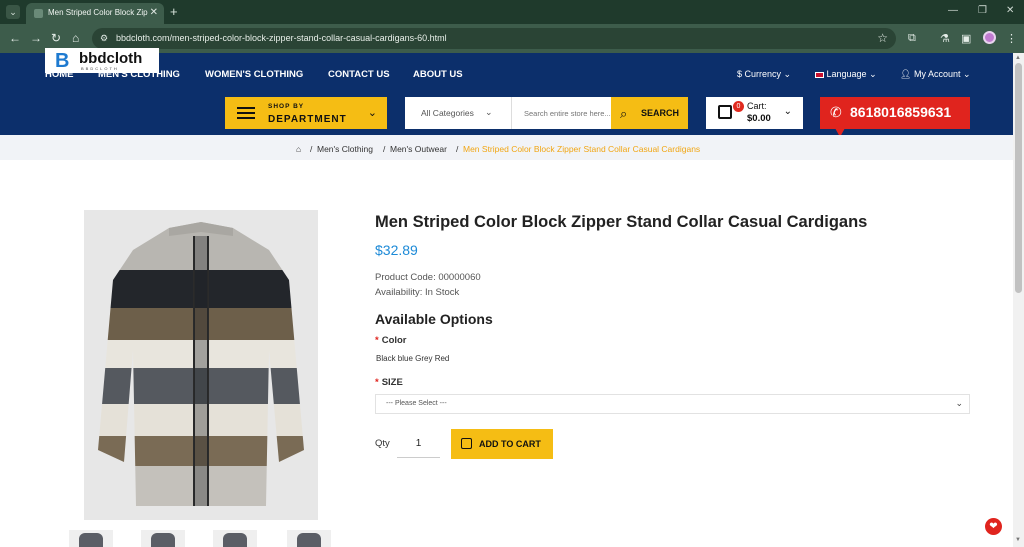  Describe the element at coordinates (413, 358) in the screenshot. I see `color-values: Black blue Grey Red` at that location.